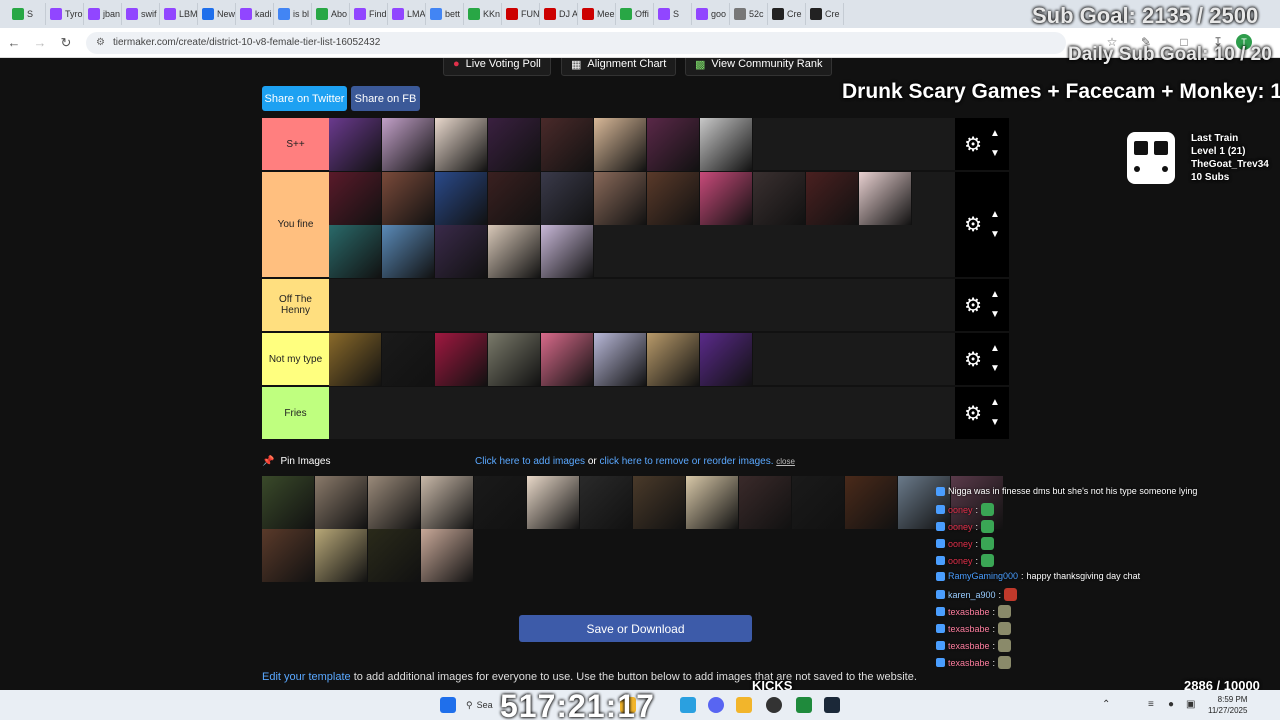  I want to click on network-icon: ≡, so click(1151, 704).